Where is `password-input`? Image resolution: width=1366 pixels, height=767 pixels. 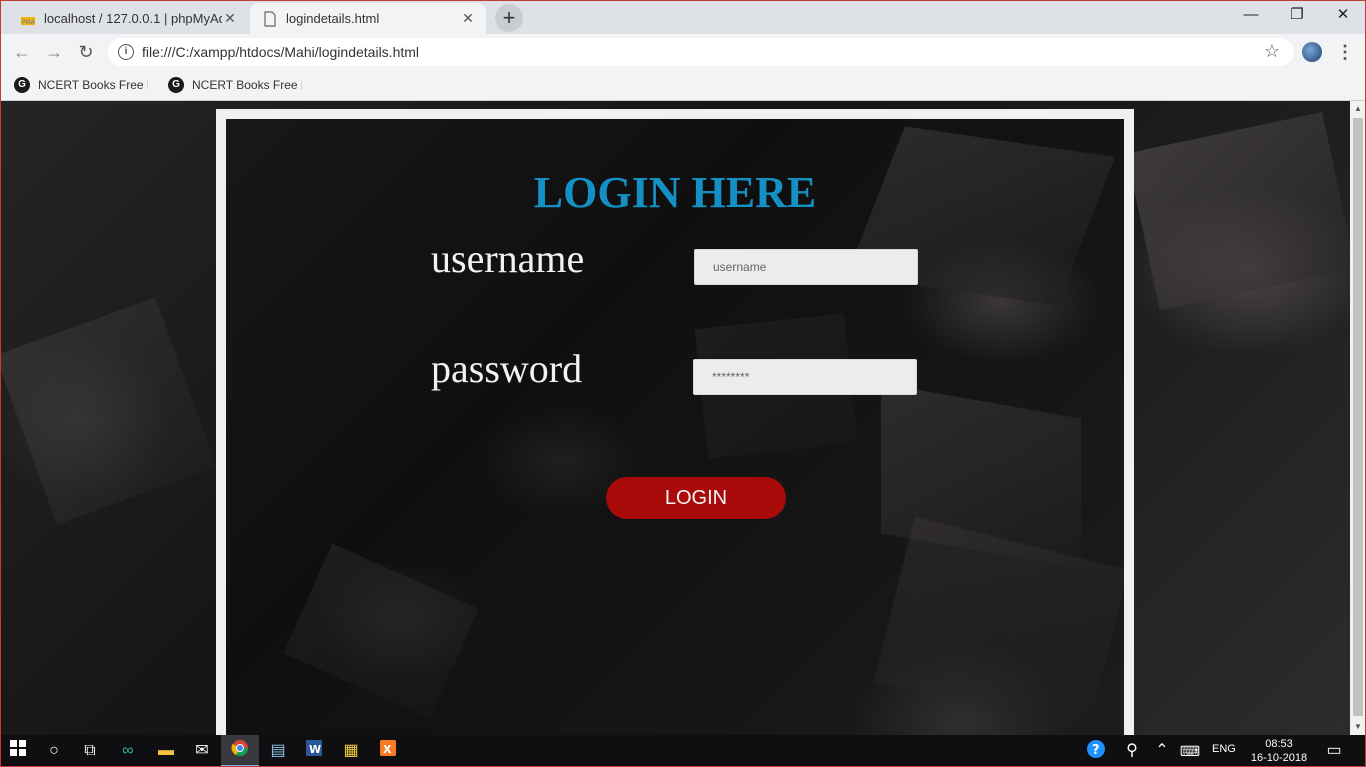
password-input is located at coordinates (805, 377).